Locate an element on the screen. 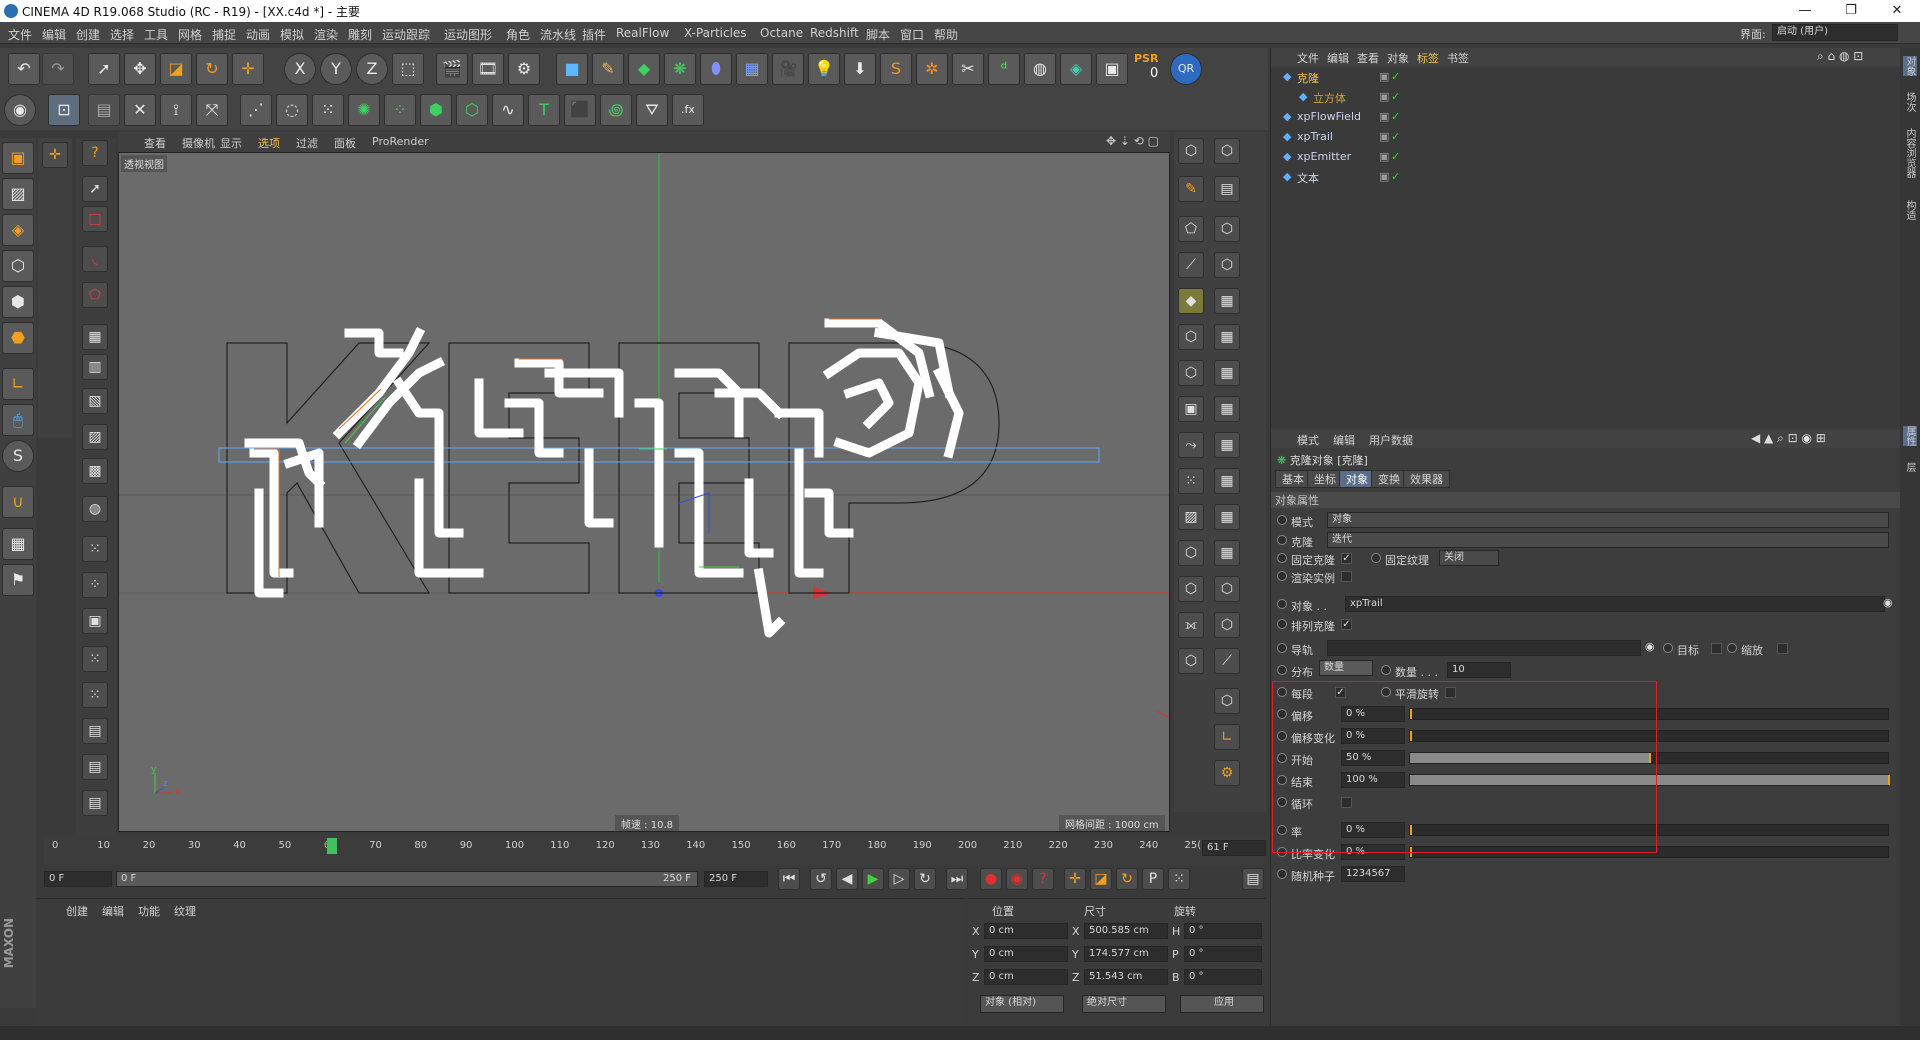 This screenshot has width=1920, height=1040. rtool-26-icon: ⟗ is located at coordinates (1191, 625).